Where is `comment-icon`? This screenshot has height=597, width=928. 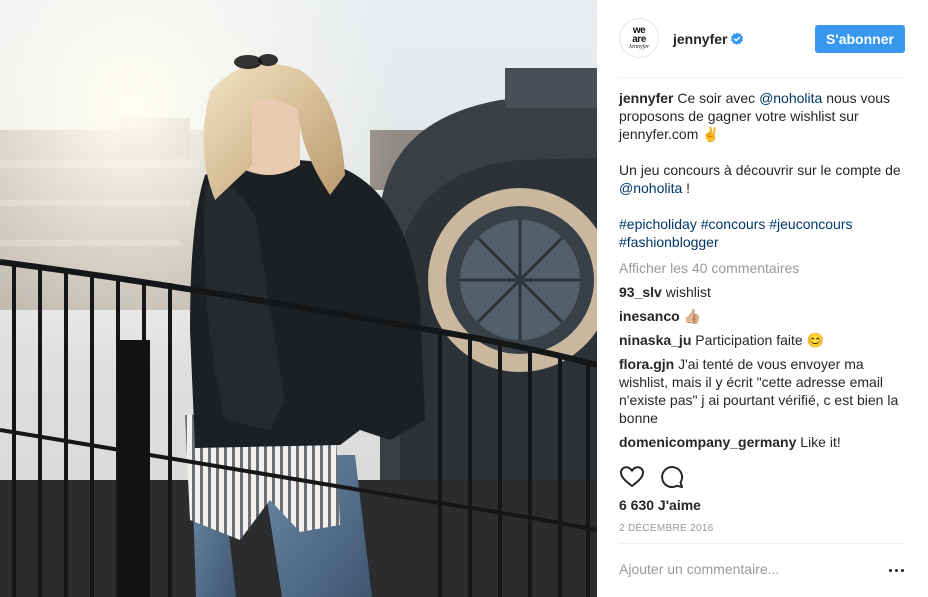
comment-icon is located at coordinates (672, 477).